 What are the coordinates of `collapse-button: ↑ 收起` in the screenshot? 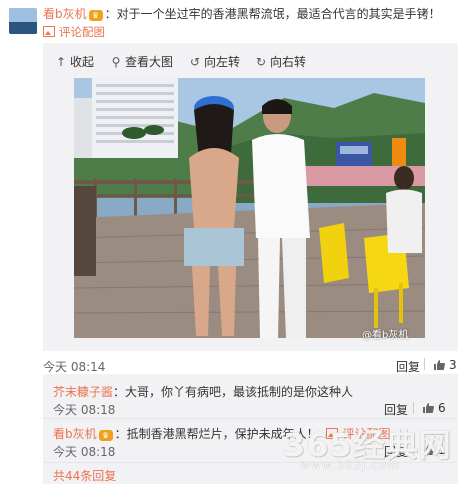 It's located at (74, 61).